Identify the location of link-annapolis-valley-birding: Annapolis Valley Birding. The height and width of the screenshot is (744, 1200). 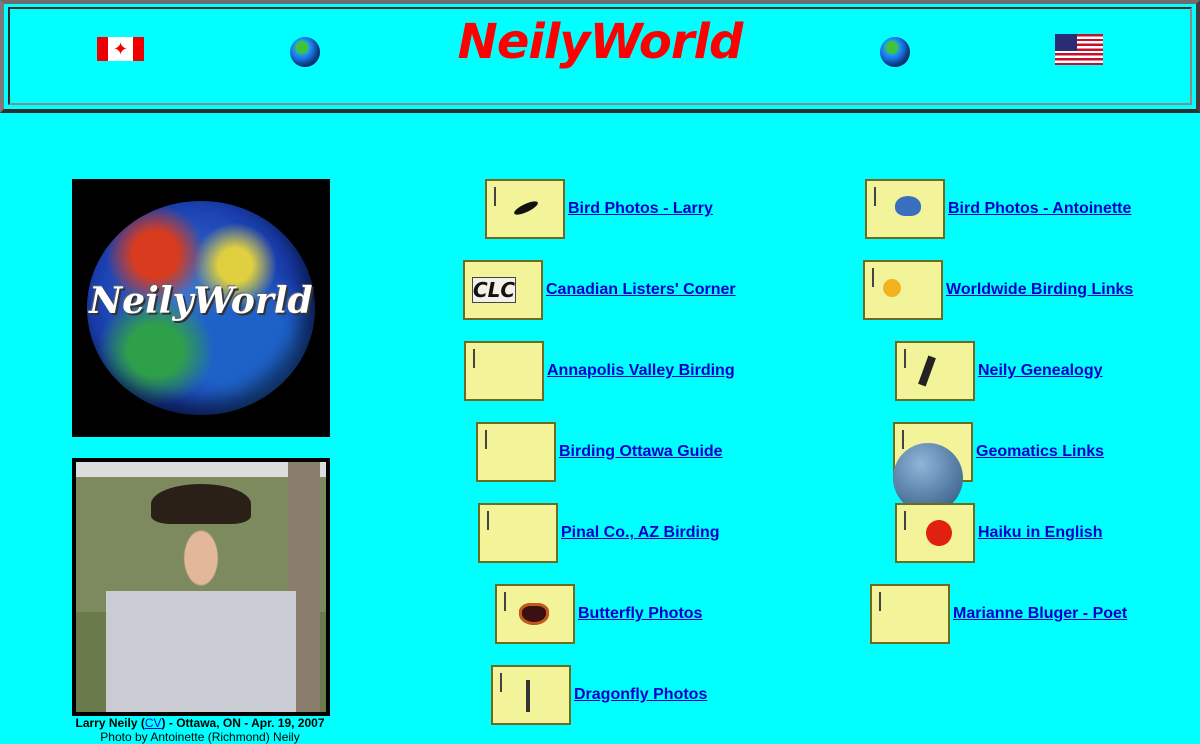
(599, 371).